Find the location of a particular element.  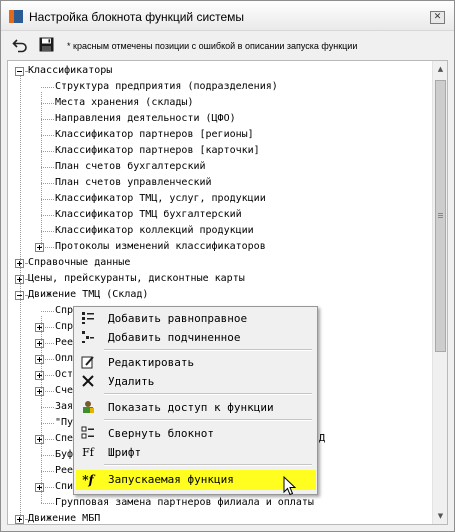

tree-item: Классификатор ТМЦ, услуг, продукции is located at coordinates (220, 199).